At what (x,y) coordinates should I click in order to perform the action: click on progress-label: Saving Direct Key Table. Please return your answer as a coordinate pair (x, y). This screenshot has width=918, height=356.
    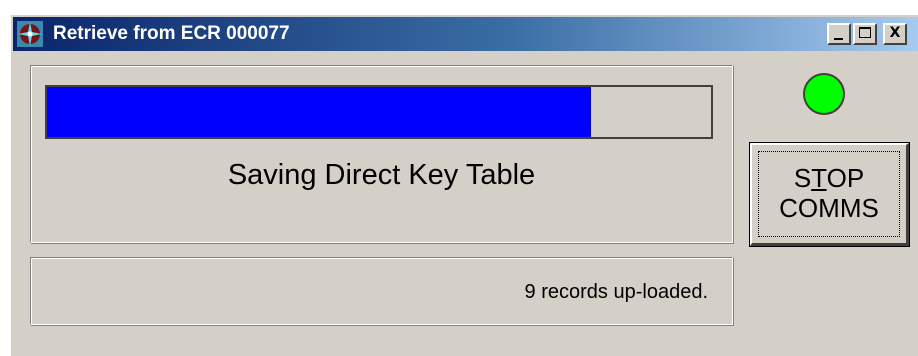
    Looking at the image, I should click on (381, 175).